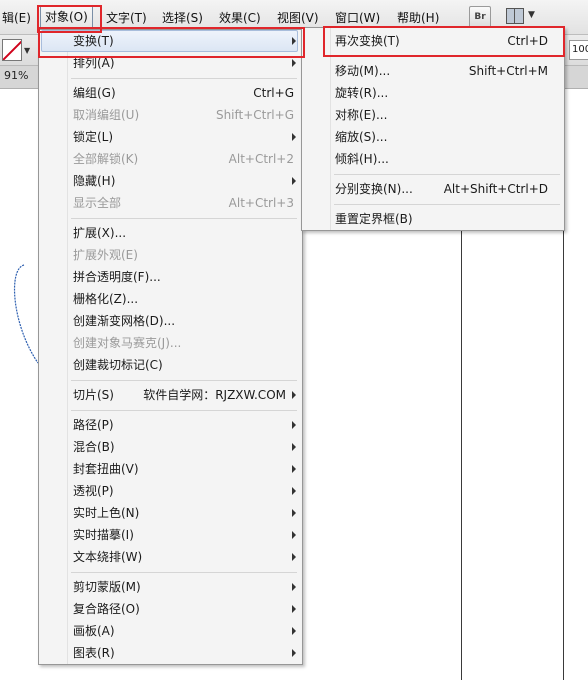 The width and height of the screenshot is (588, 680). What do you see at coordinates (185, 631) in the screenshot?
I see `object-menu-item: 画板(A)` at bounding box center [185, 631].